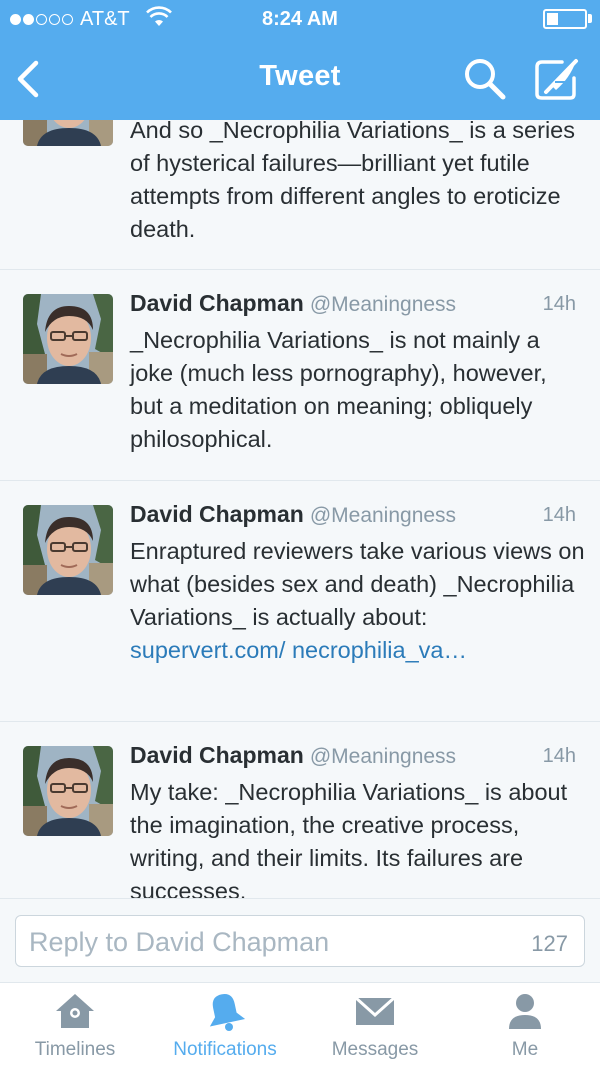  What do you see at coordinates (225, 1049) in the screenshot?
I see `tab-label: Notifications` at bounding box center [225, 1049].